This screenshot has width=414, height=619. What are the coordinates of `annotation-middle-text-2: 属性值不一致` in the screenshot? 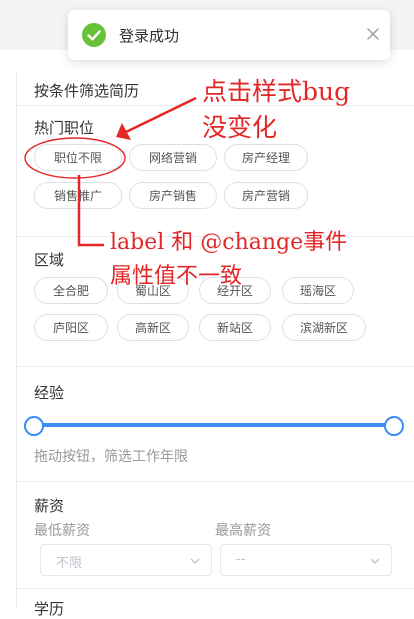 It's located at (176, 276).